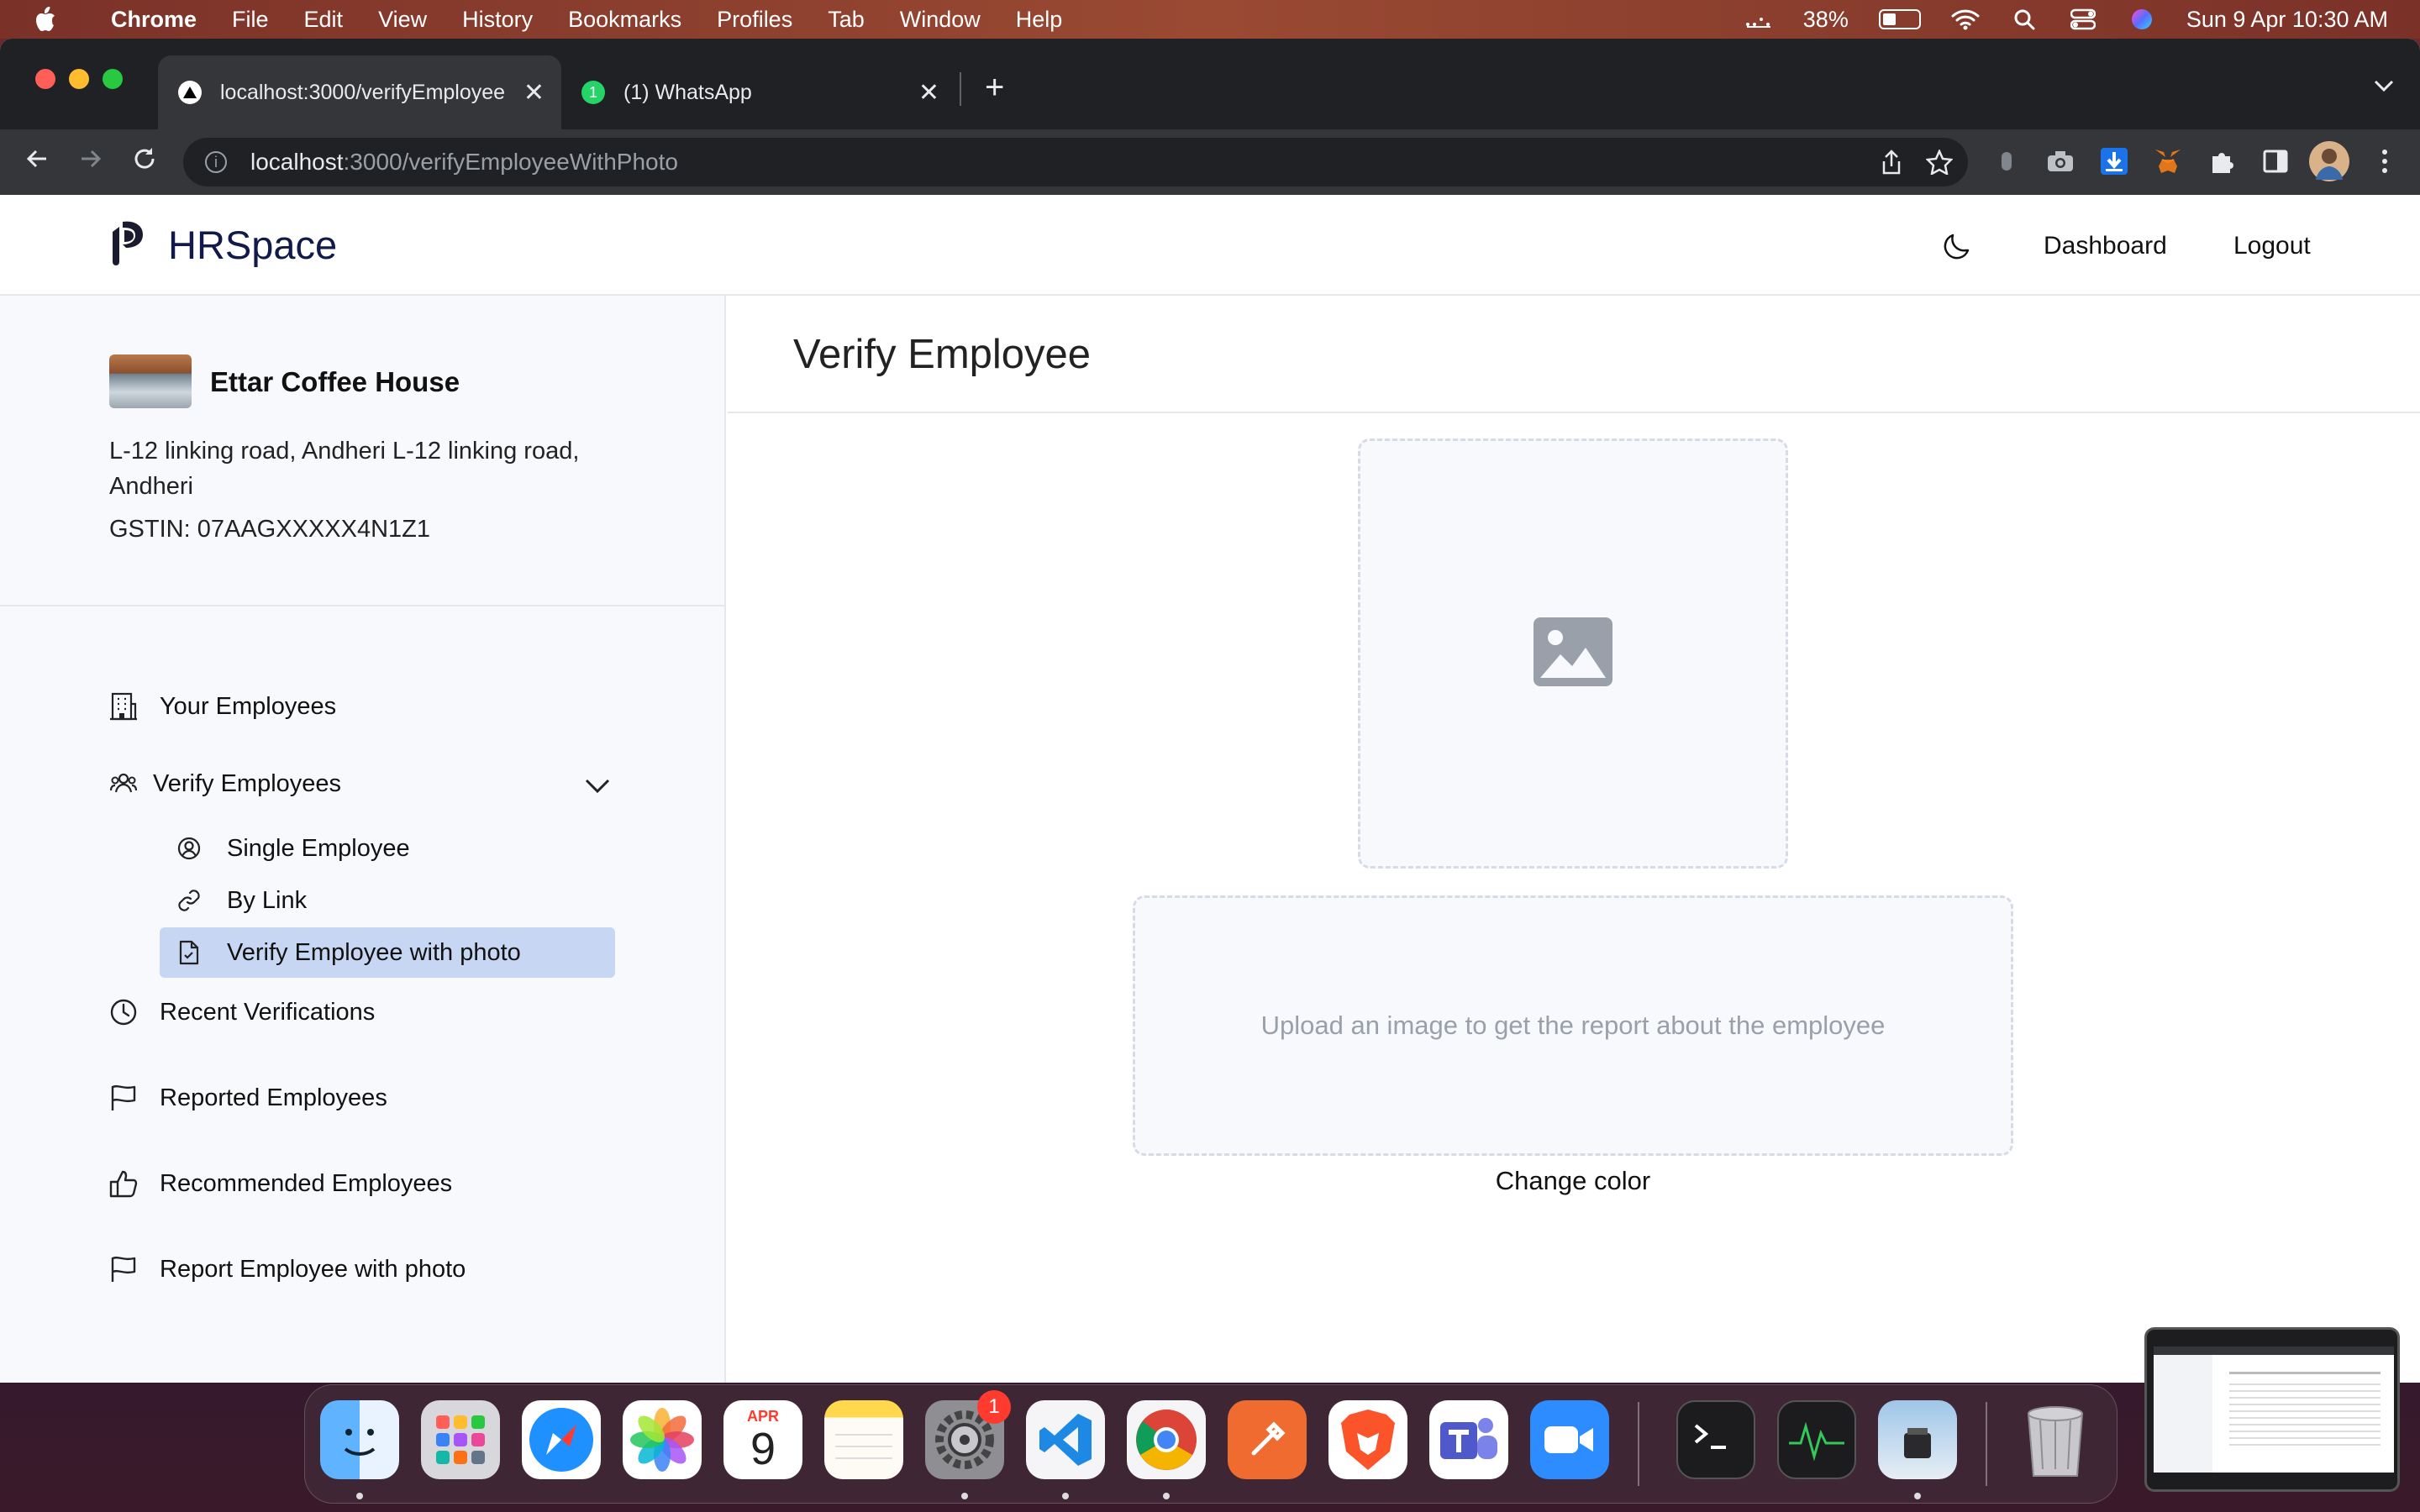 This screenshot has width=2420, height=1512. I want to click on back-arrow-icon, so click(36, 161).